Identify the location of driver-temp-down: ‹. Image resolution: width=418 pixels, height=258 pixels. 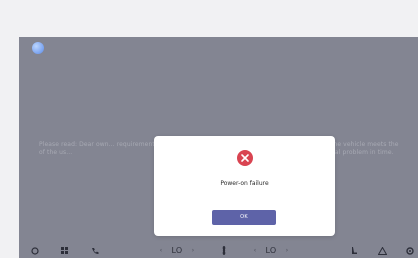
(161, 250).